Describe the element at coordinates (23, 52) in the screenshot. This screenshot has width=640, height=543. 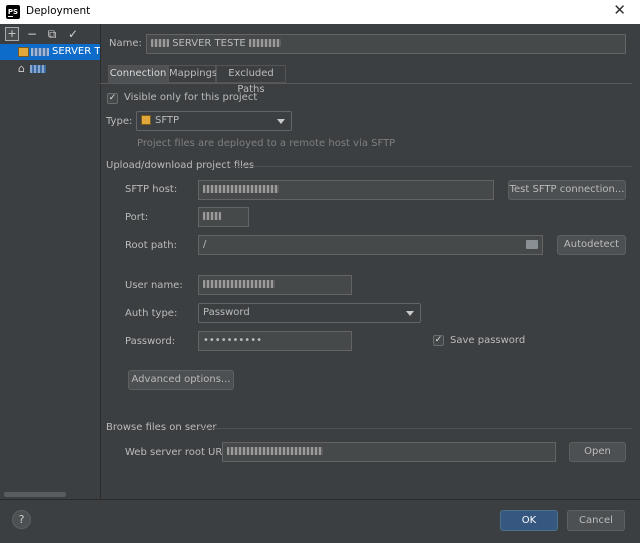
I see `sftp-server-icon` at that location.